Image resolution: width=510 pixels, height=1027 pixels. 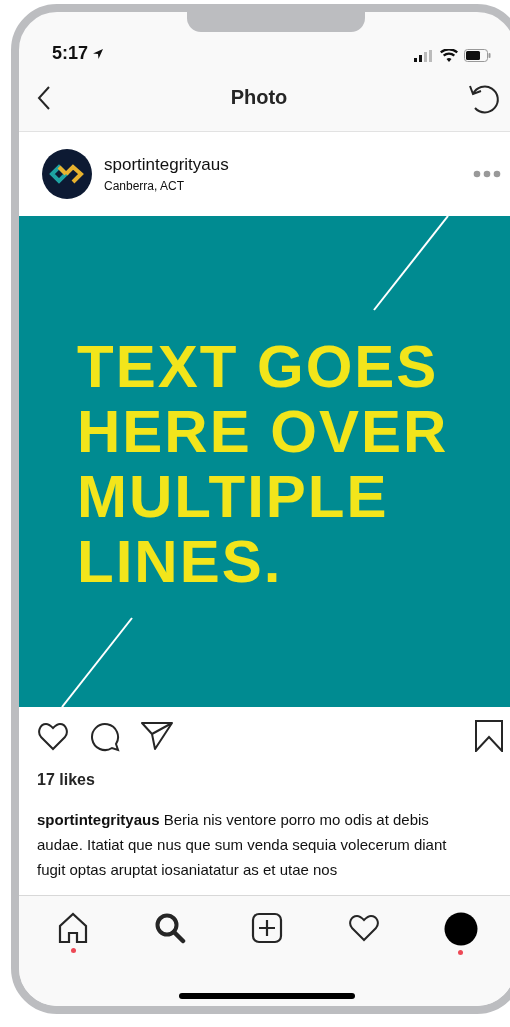 I want to click on battery-icon, so click(x=477, y=55).